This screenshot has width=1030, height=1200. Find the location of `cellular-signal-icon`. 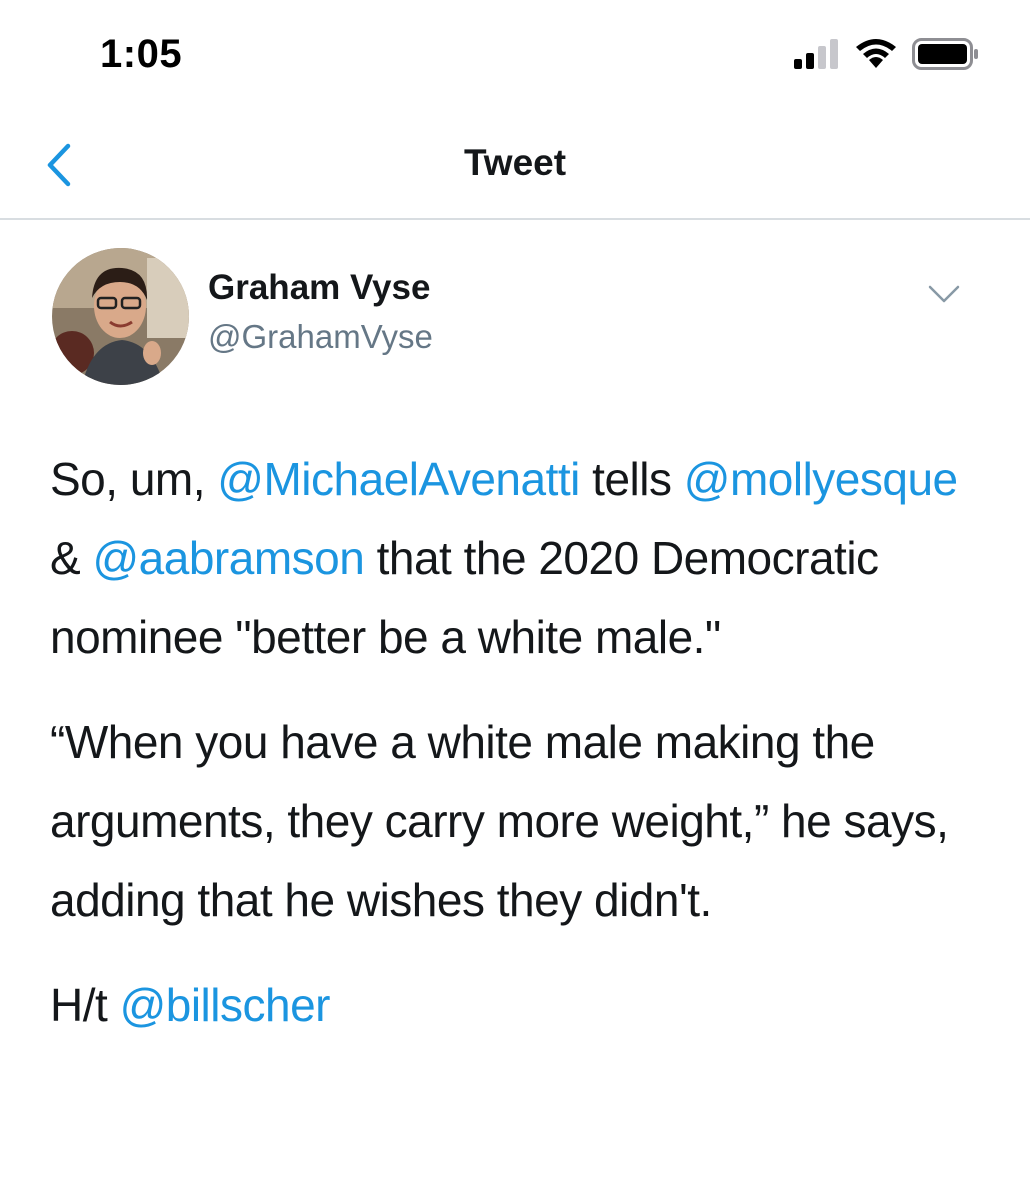

cellular-signal-icon is located at coordinates (816, 54).